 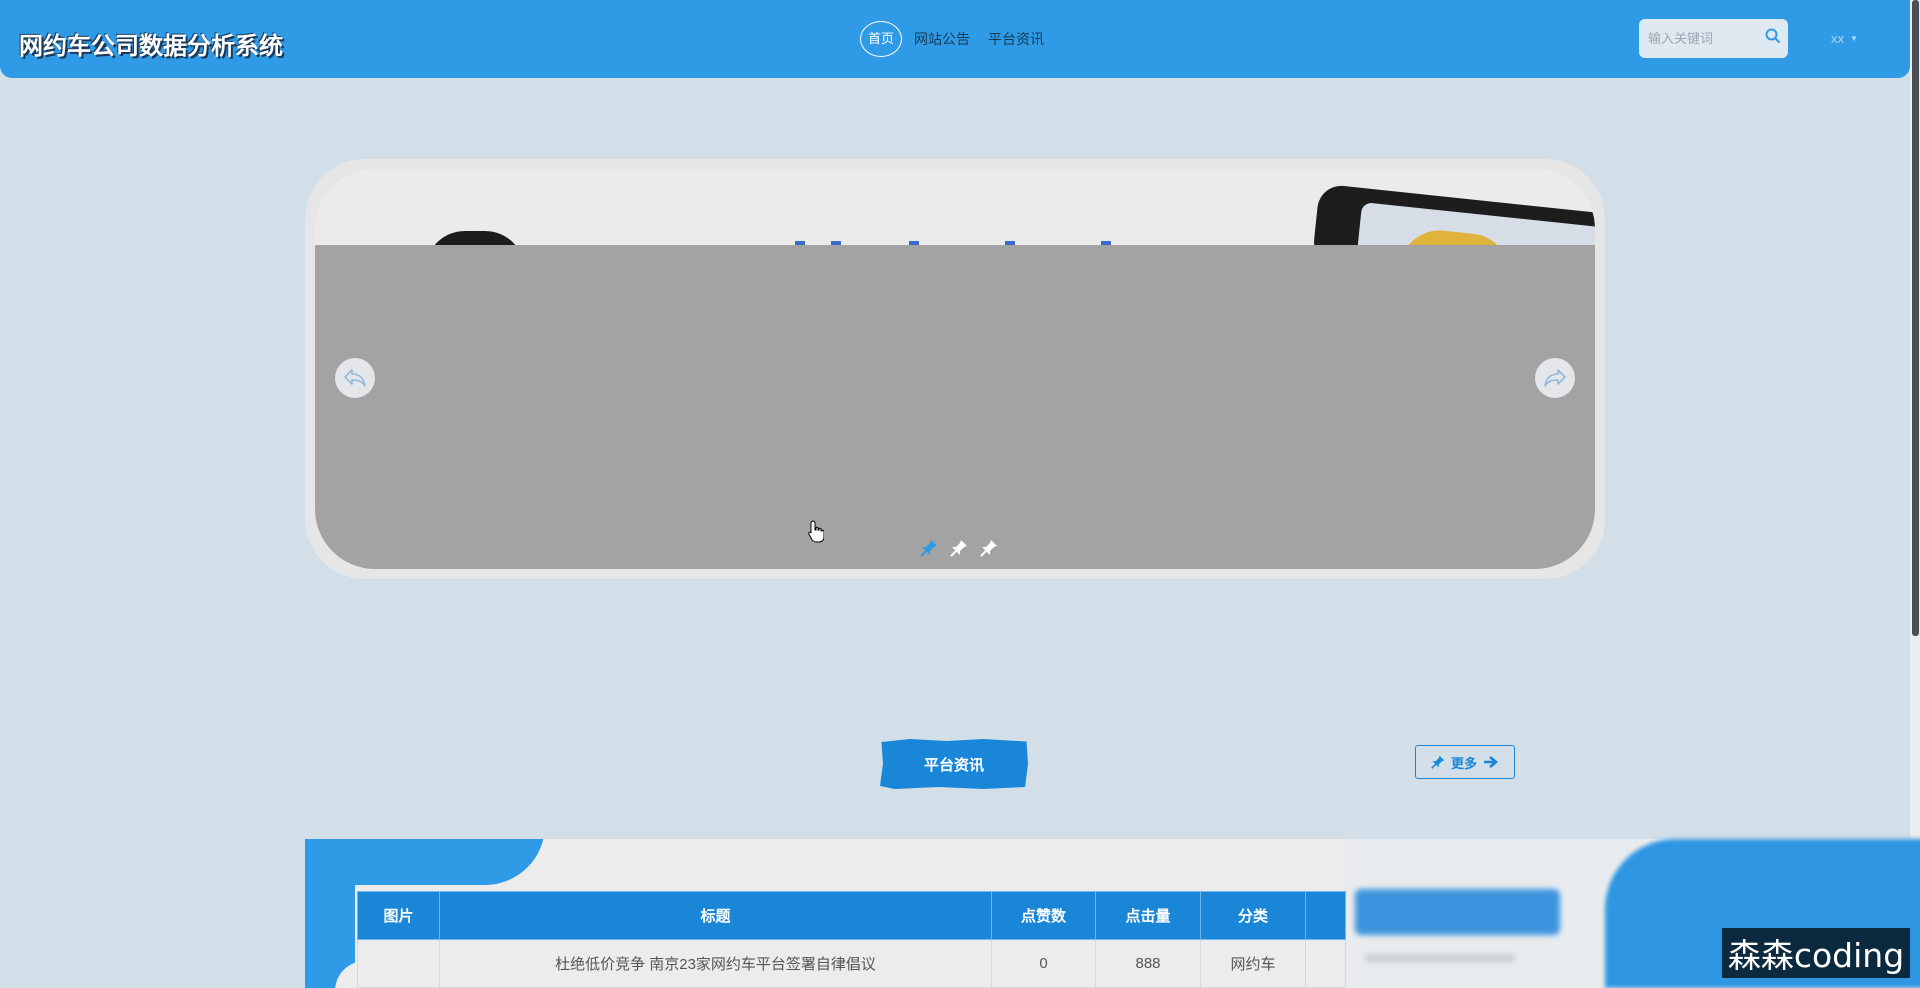 I want to click on carousel-dot-2-pin-icon, so click(x=959, y=548).